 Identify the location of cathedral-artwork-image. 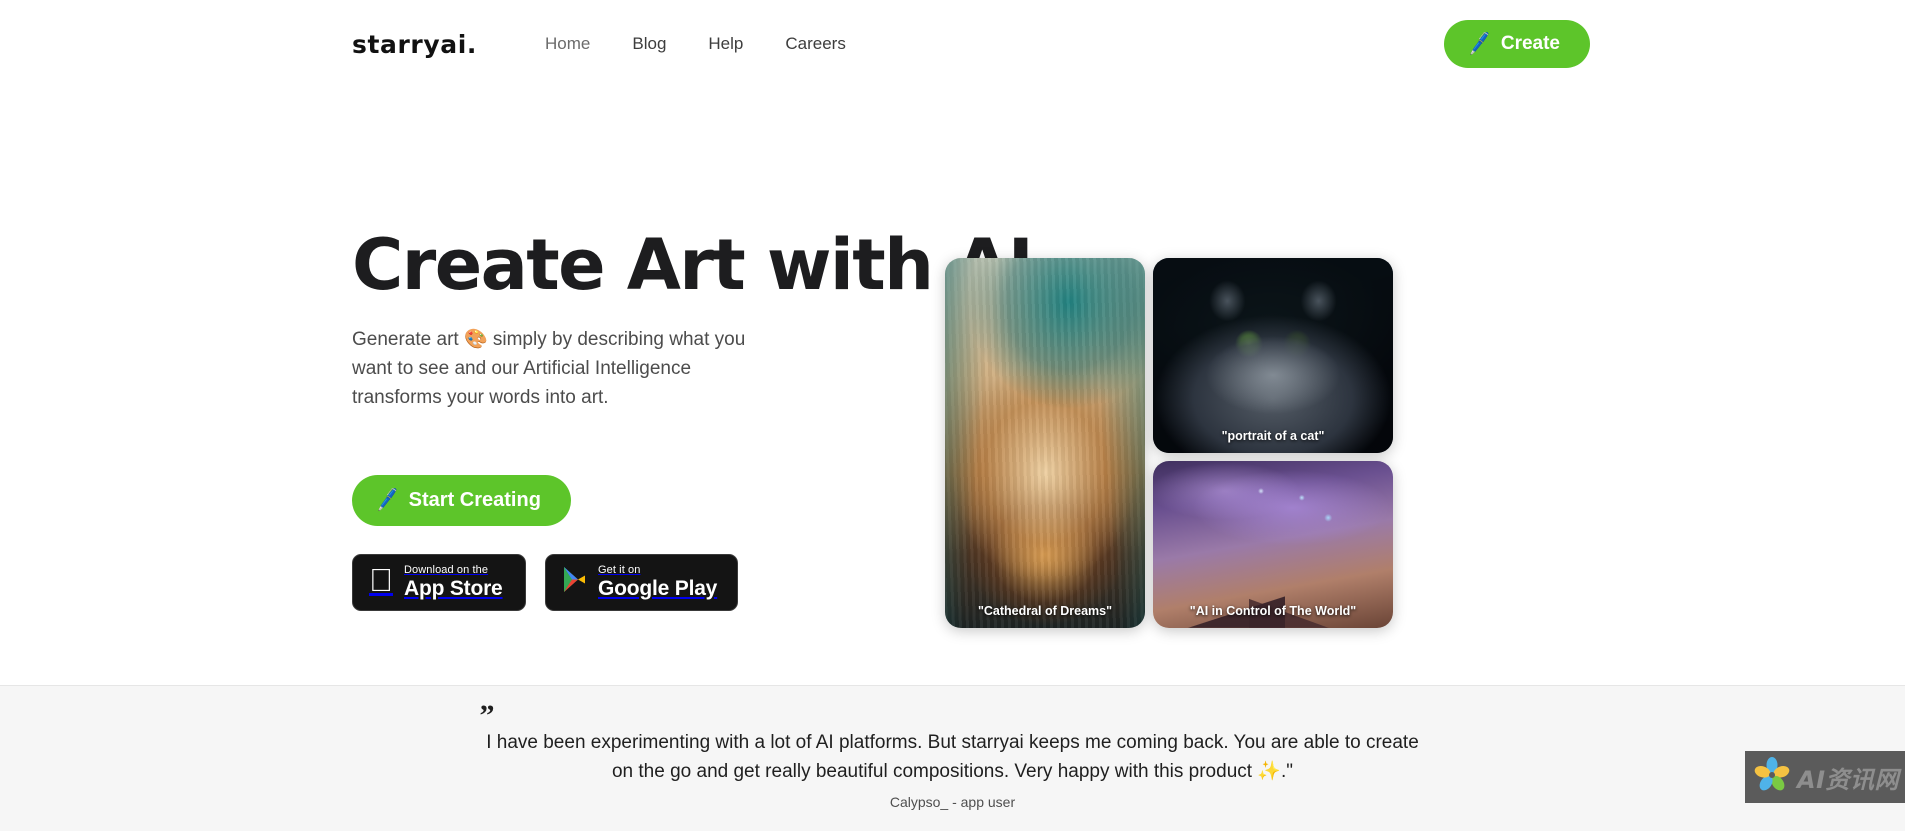
(1045, 443).